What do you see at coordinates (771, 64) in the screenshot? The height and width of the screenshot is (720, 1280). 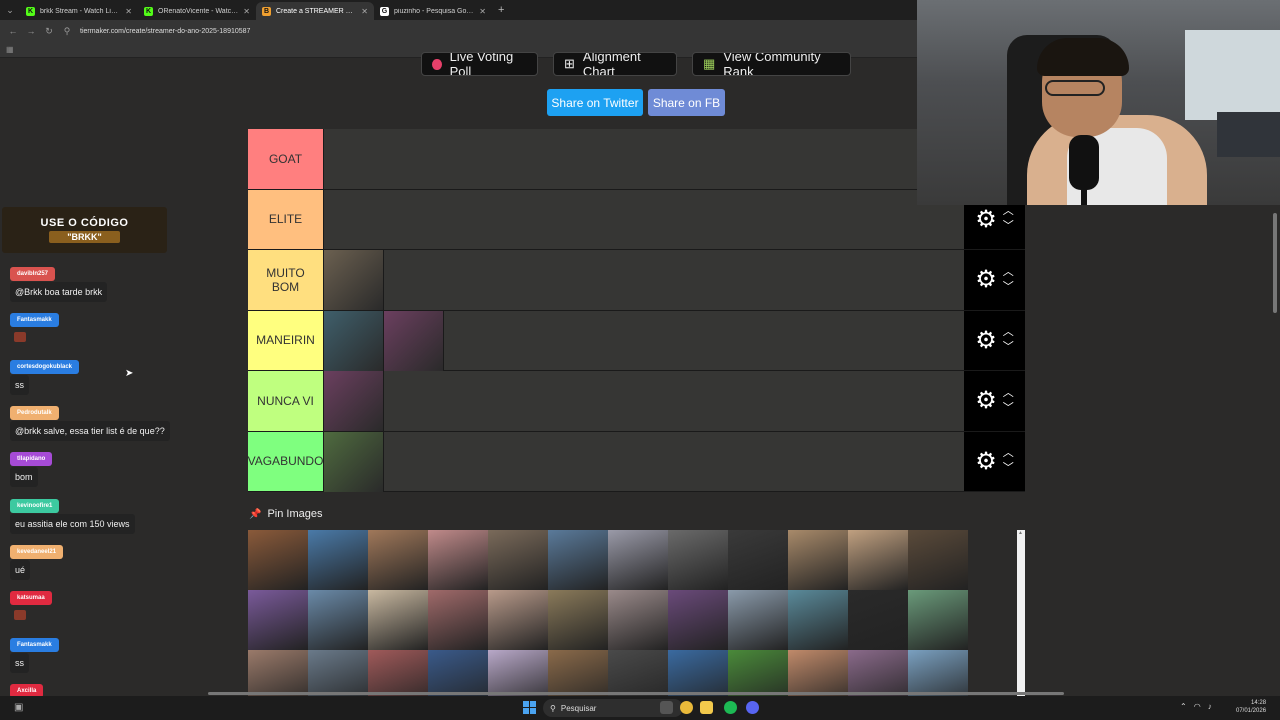 I see `community-rank-button: ▦ View Community Rank` at bounding box center [771, 64].